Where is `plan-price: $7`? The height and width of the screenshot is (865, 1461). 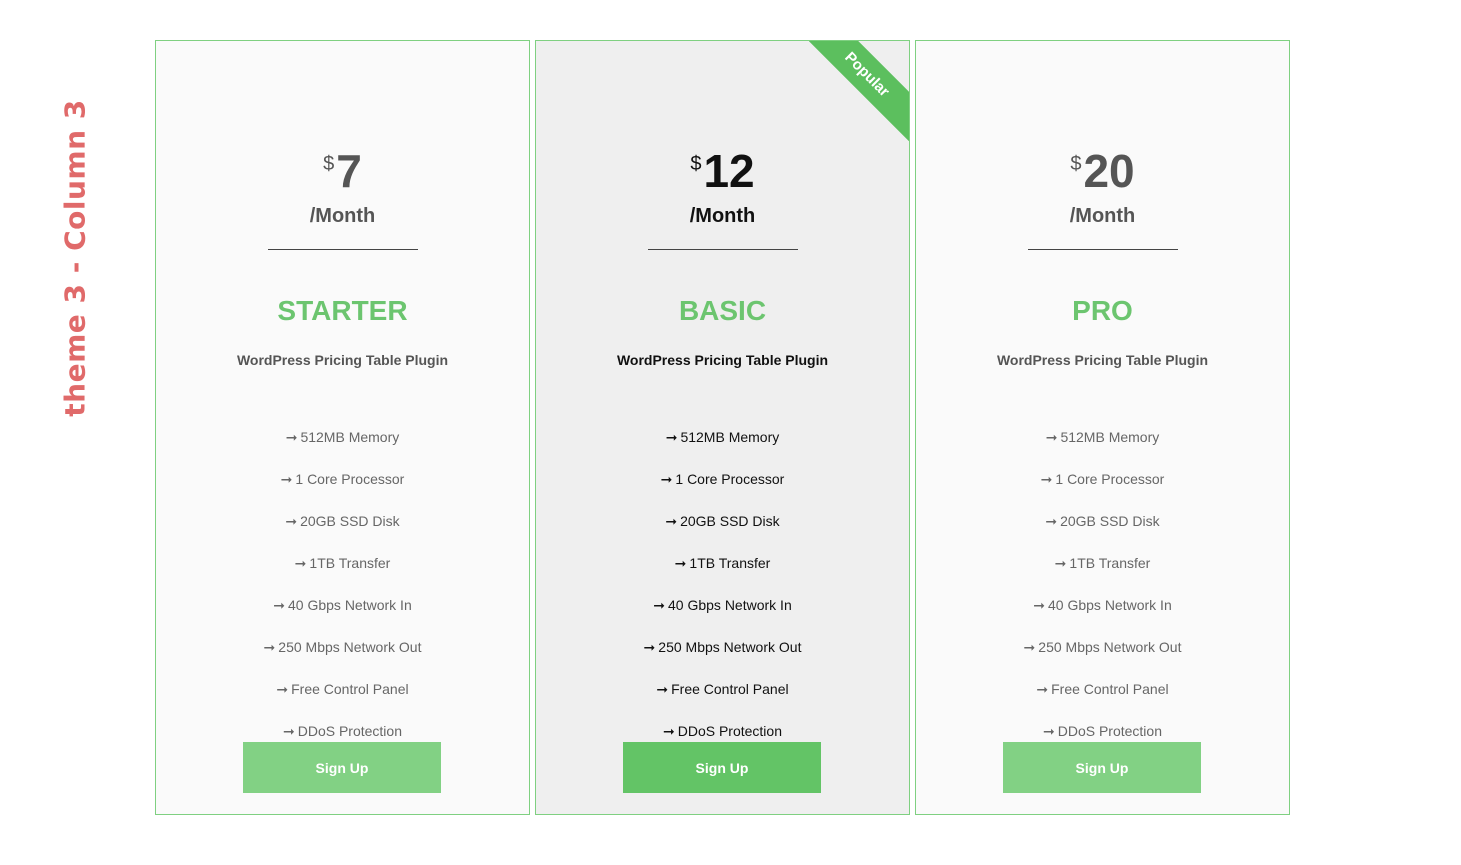
plan-price: $7 is located at coordinates (342, 173).